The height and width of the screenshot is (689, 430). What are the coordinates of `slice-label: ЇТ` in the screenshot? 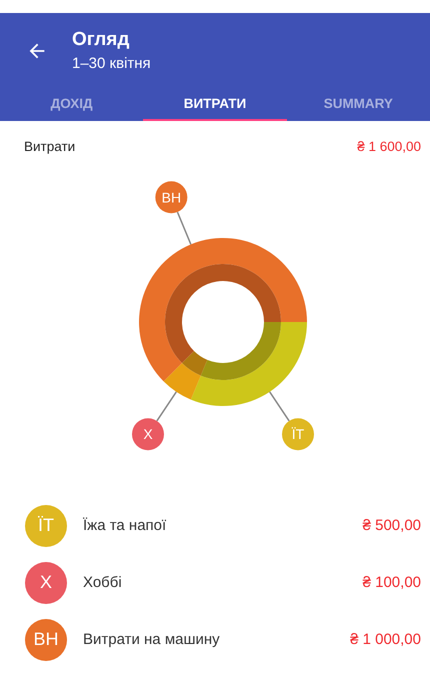 It's located at (298, 434).